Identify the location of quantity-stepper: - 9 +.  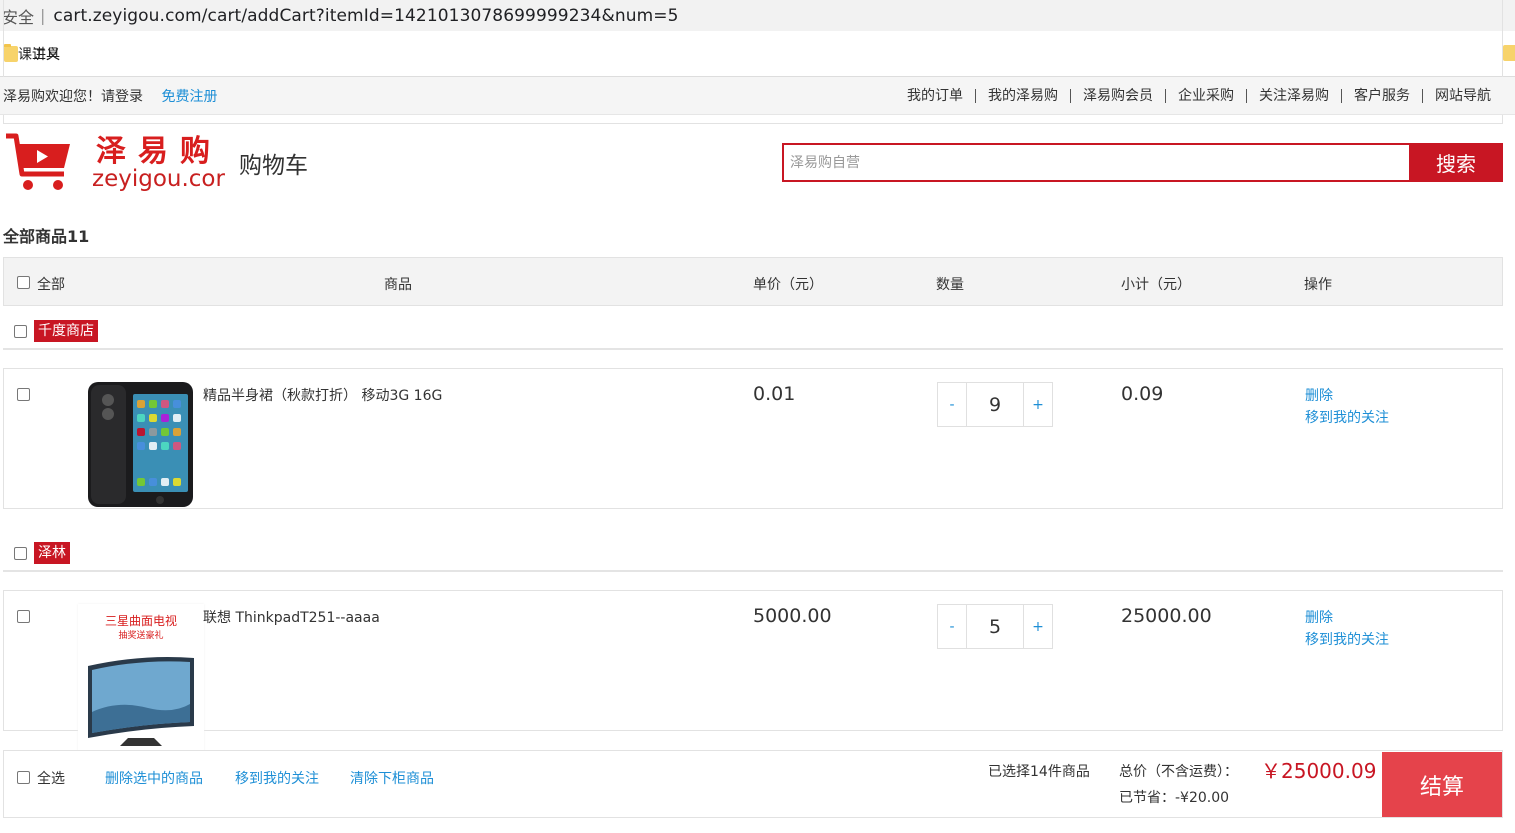
(995, 404).